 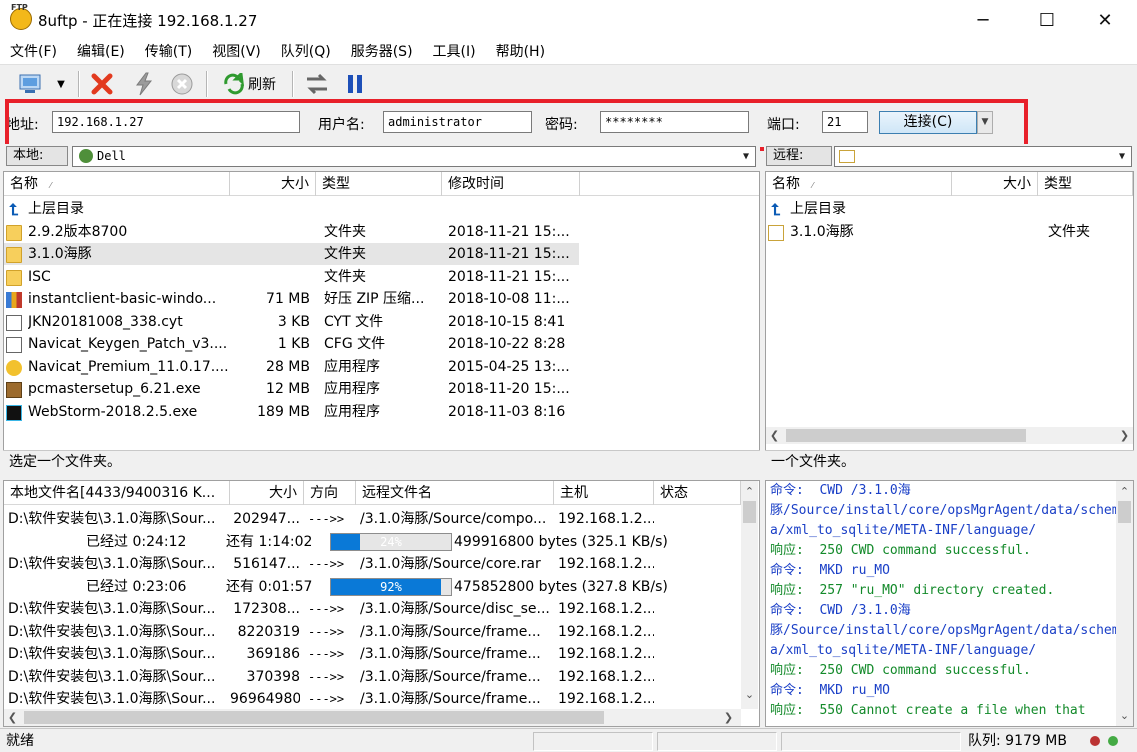 What do you see at coordinates (37, 156) in the screenshot?
I see `local-path-label: 本地:` at bounding box center [37, 156].